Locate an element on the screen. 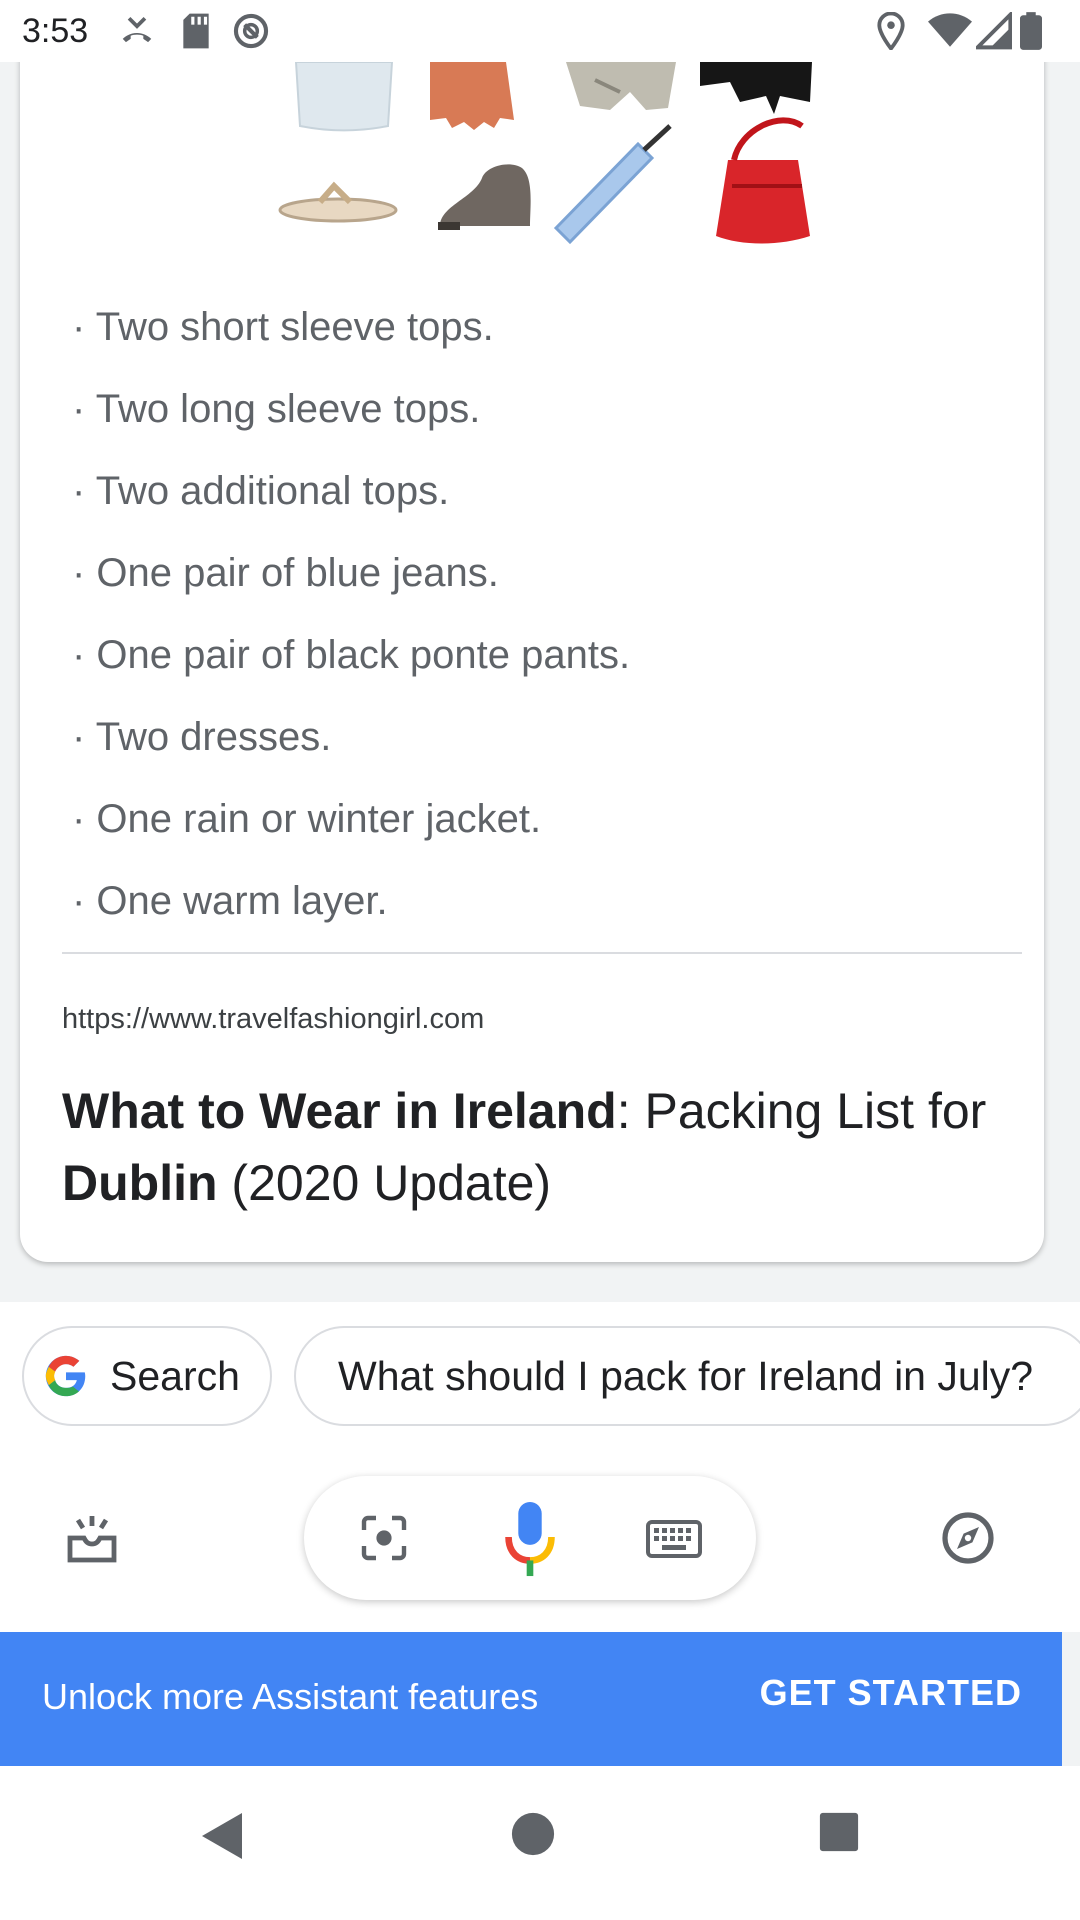  list-item: · One pair of blue jeans. is located at coordinates (285, 573).